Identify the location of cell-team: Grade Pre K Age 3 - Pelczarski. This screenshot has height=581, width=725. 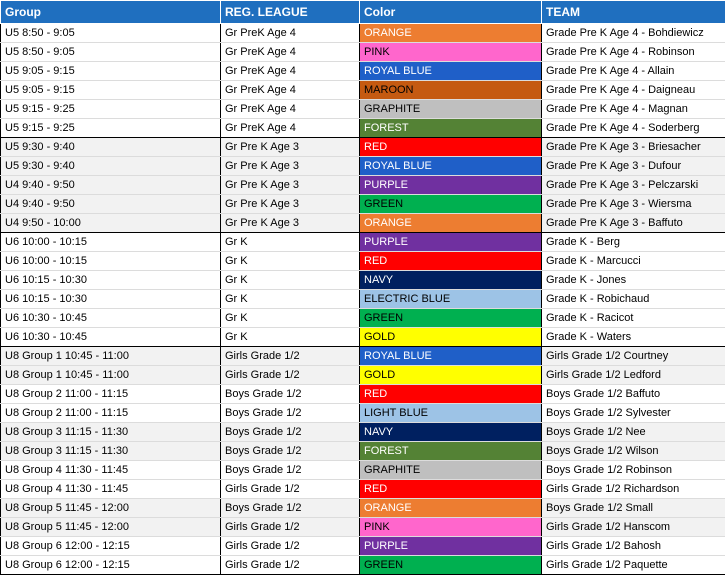
(633, 185).